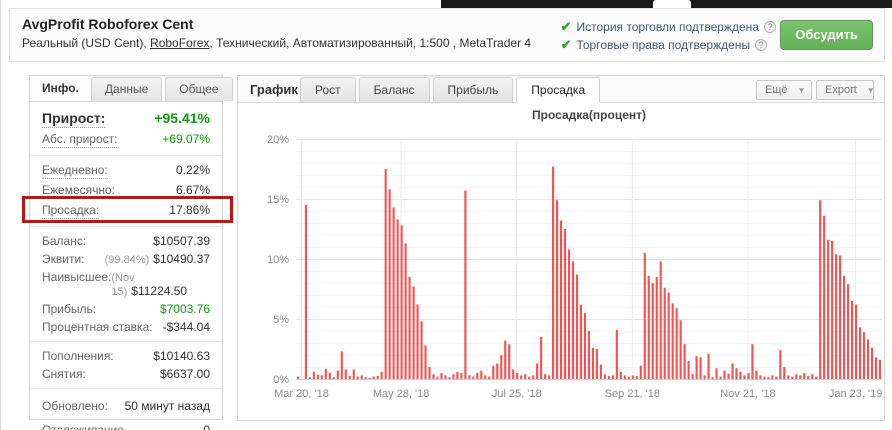  What do you see at coordinates (394, 90) in the screenshot?
I see `tab-balance: Баланс` at bounding box center [394, 90].